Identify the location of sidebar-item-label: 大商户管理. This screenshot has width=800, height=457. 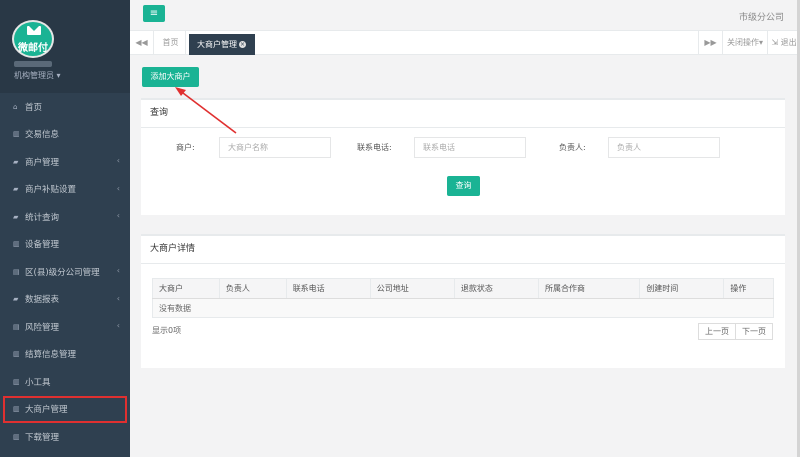
(46, 410).